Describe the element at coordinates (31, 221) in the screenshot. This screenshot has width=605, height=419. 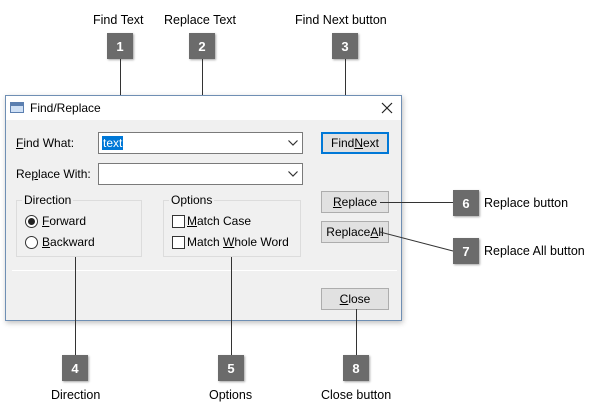
I see `forward-radio` at that location.